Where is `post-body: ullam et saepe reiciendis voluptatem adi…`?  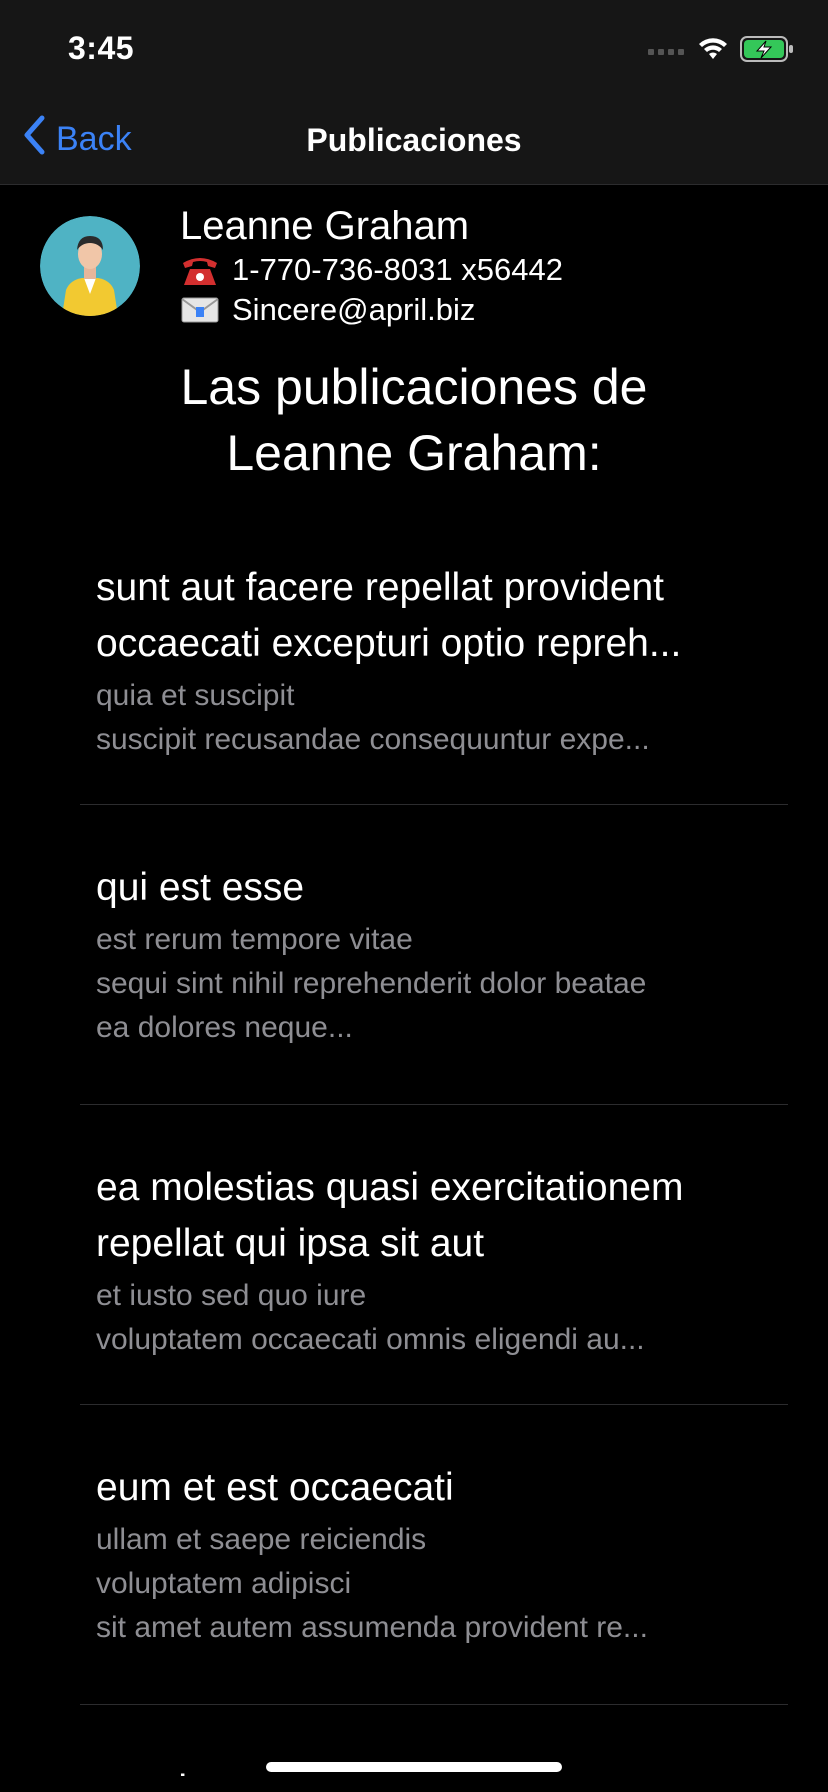 post-body: ullam et saepe reiciendis voluptatem adi… is located at coordinates (372, 1583).